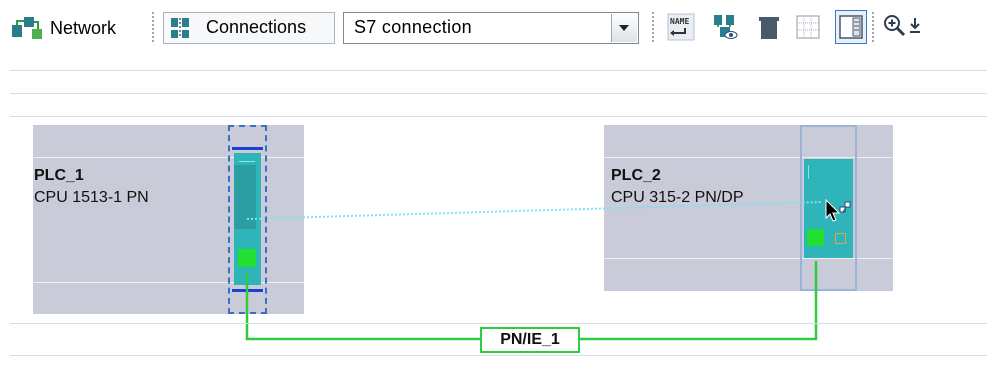 This screenshot has height=365, width=987. I want to click on chevron-down-icon, so click(624, 28).